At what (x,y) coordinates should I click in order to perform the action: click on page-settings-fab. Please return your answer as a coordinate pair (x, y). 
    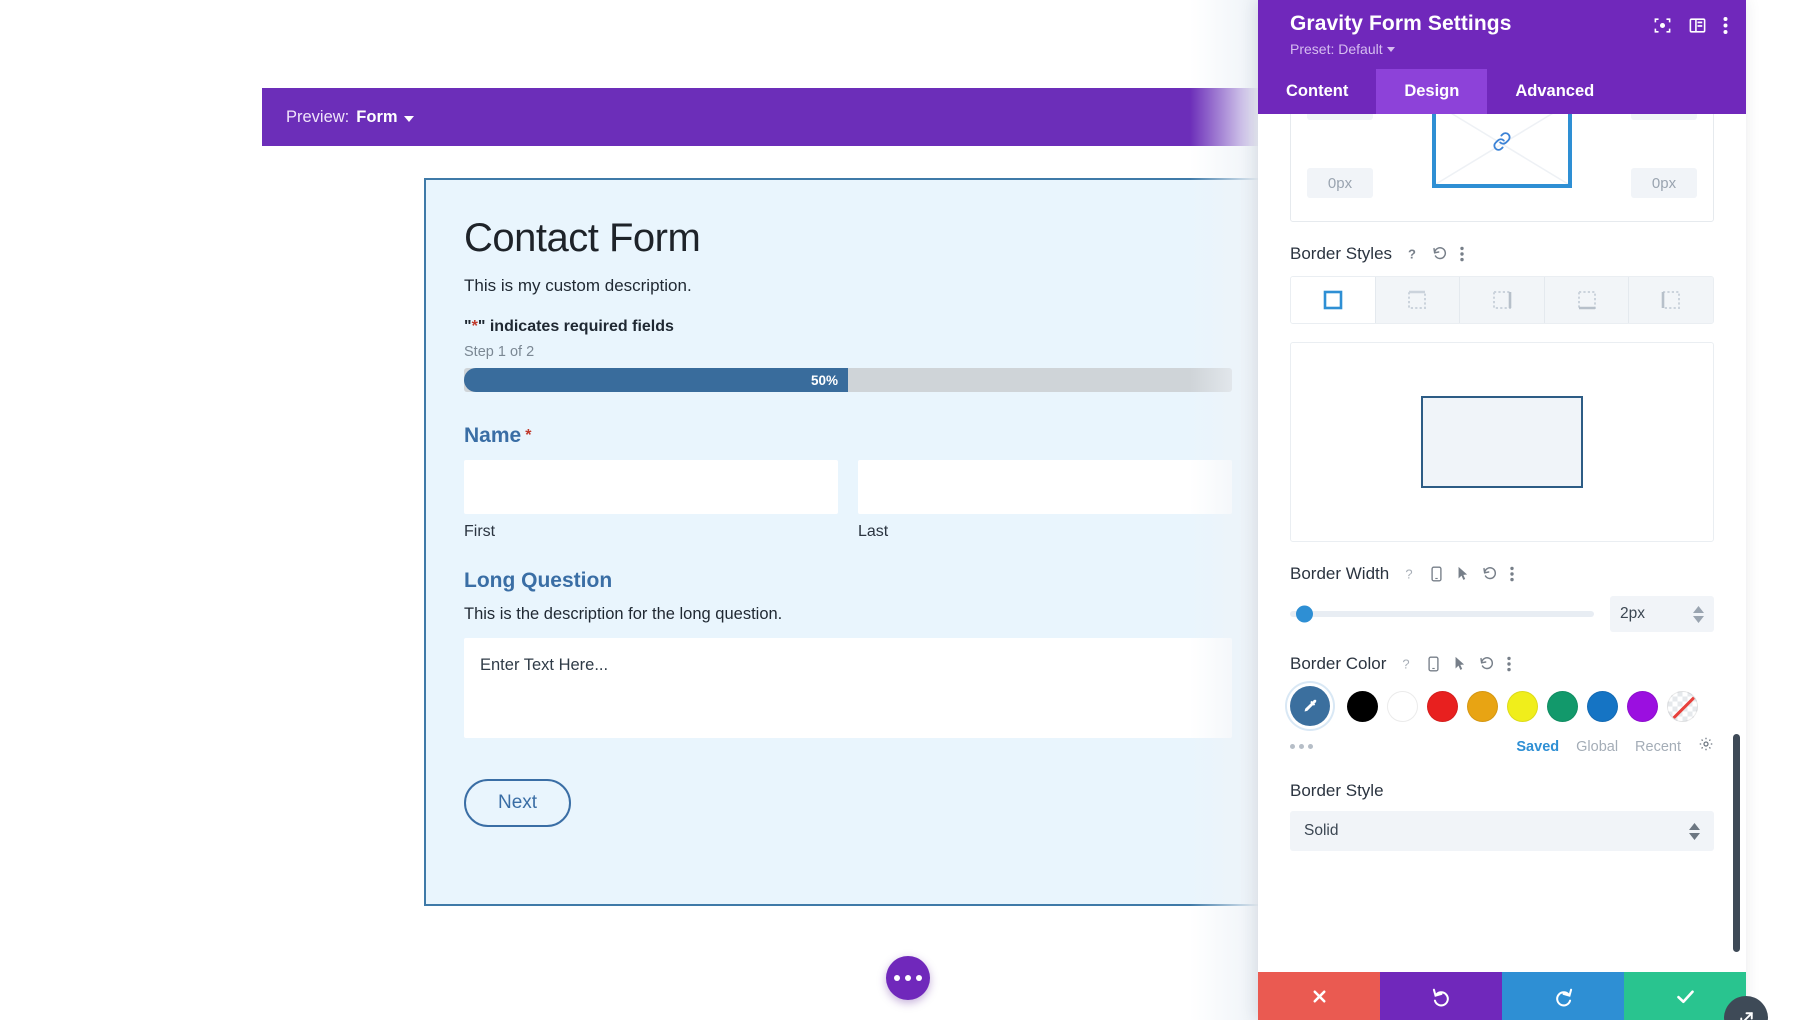
    Looking at the image, I should click on (908, 978).